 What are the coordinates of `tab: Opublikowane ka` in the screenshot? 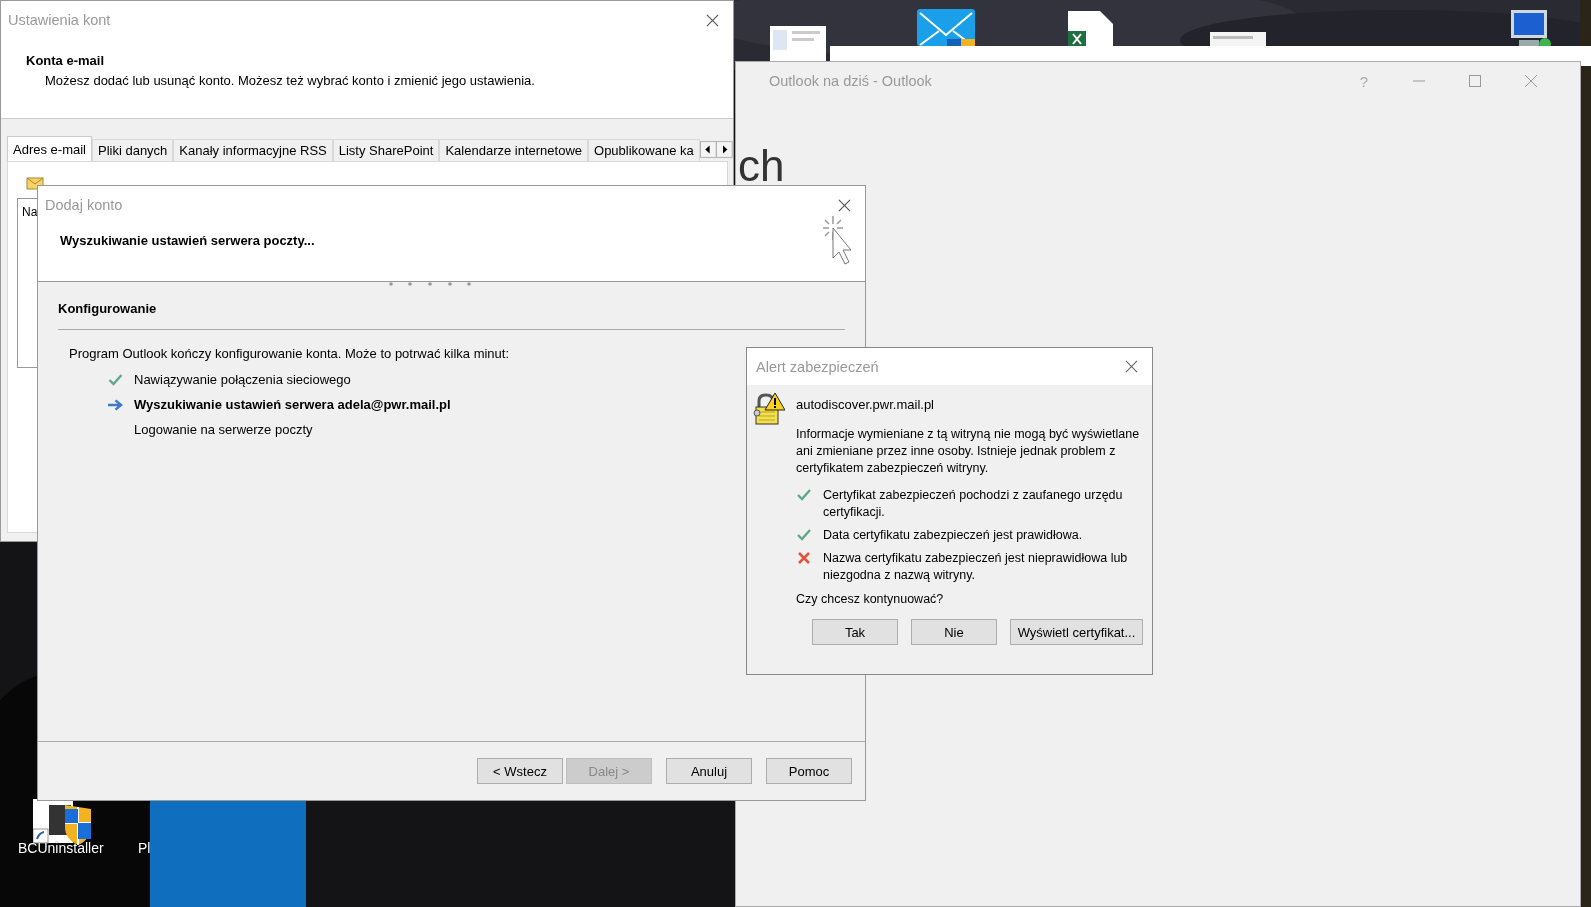 It's located at (644, 150).